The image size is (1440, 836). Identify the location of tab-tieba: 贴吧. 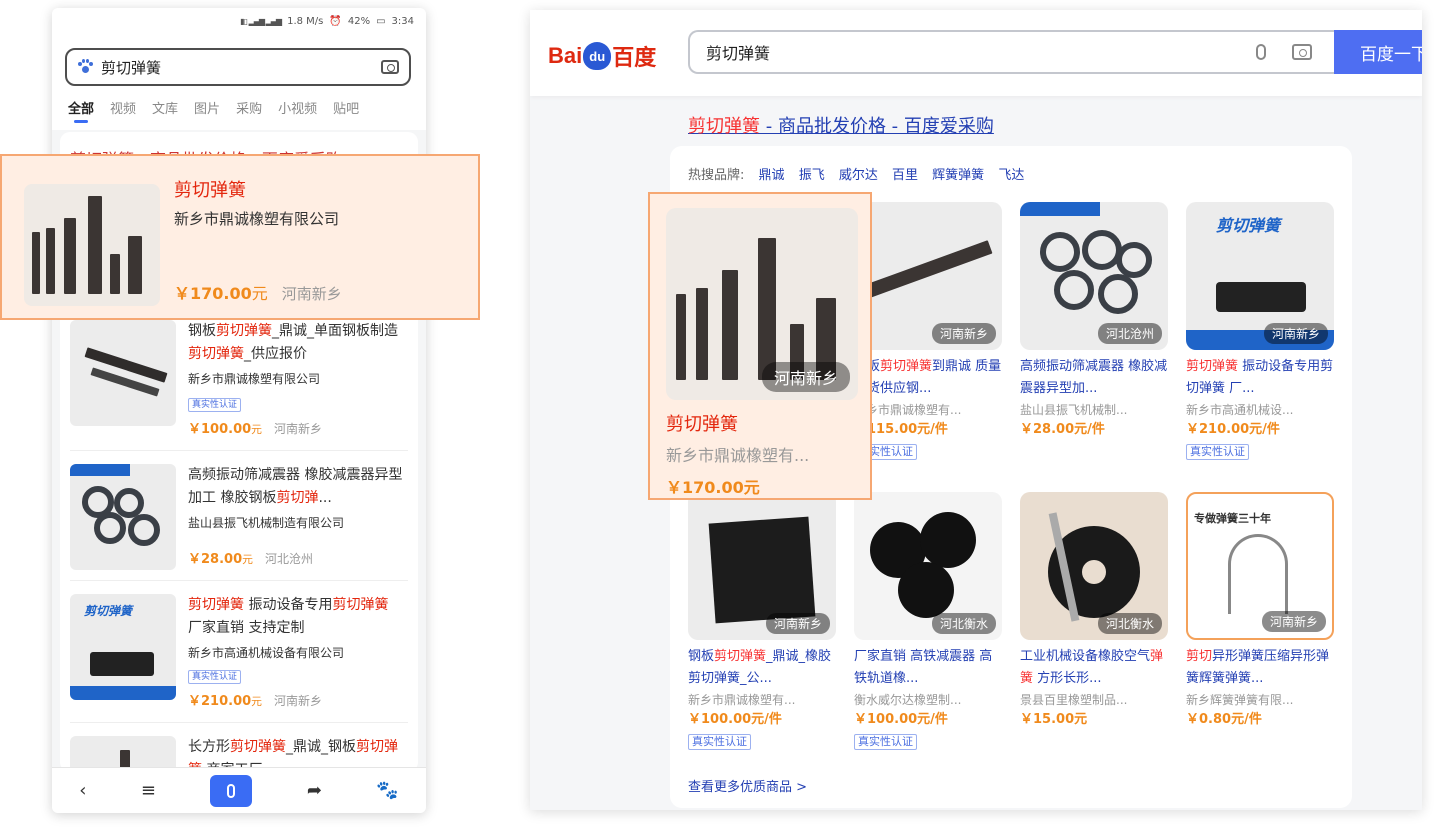
(346, 107).